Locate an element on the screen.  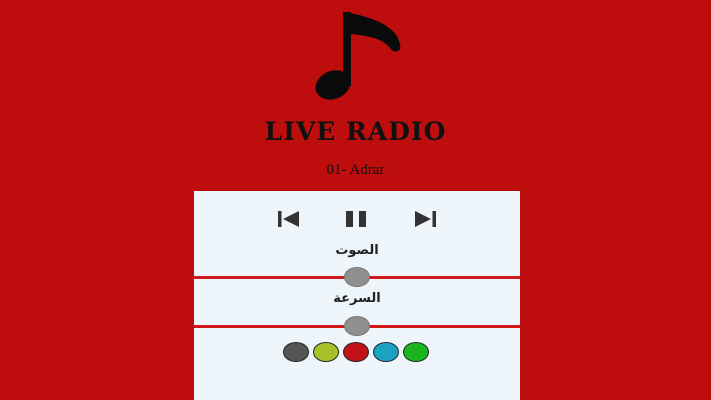
next-button is located at coordinates (425, 219).